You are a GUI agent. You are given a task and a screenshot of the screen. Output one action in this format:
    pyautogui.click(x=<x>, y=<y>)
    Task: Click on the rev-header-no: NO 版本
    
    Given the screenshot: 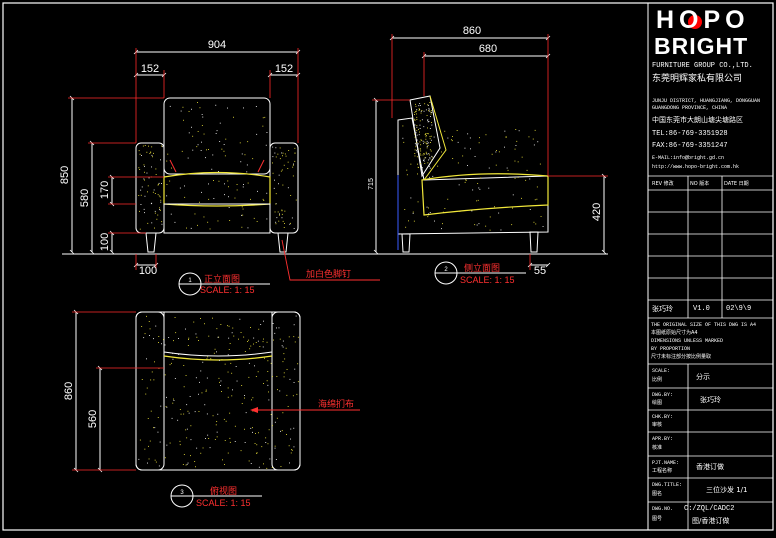 What is the action you would take?
    pyautogui.click(x=700, y=184)
    